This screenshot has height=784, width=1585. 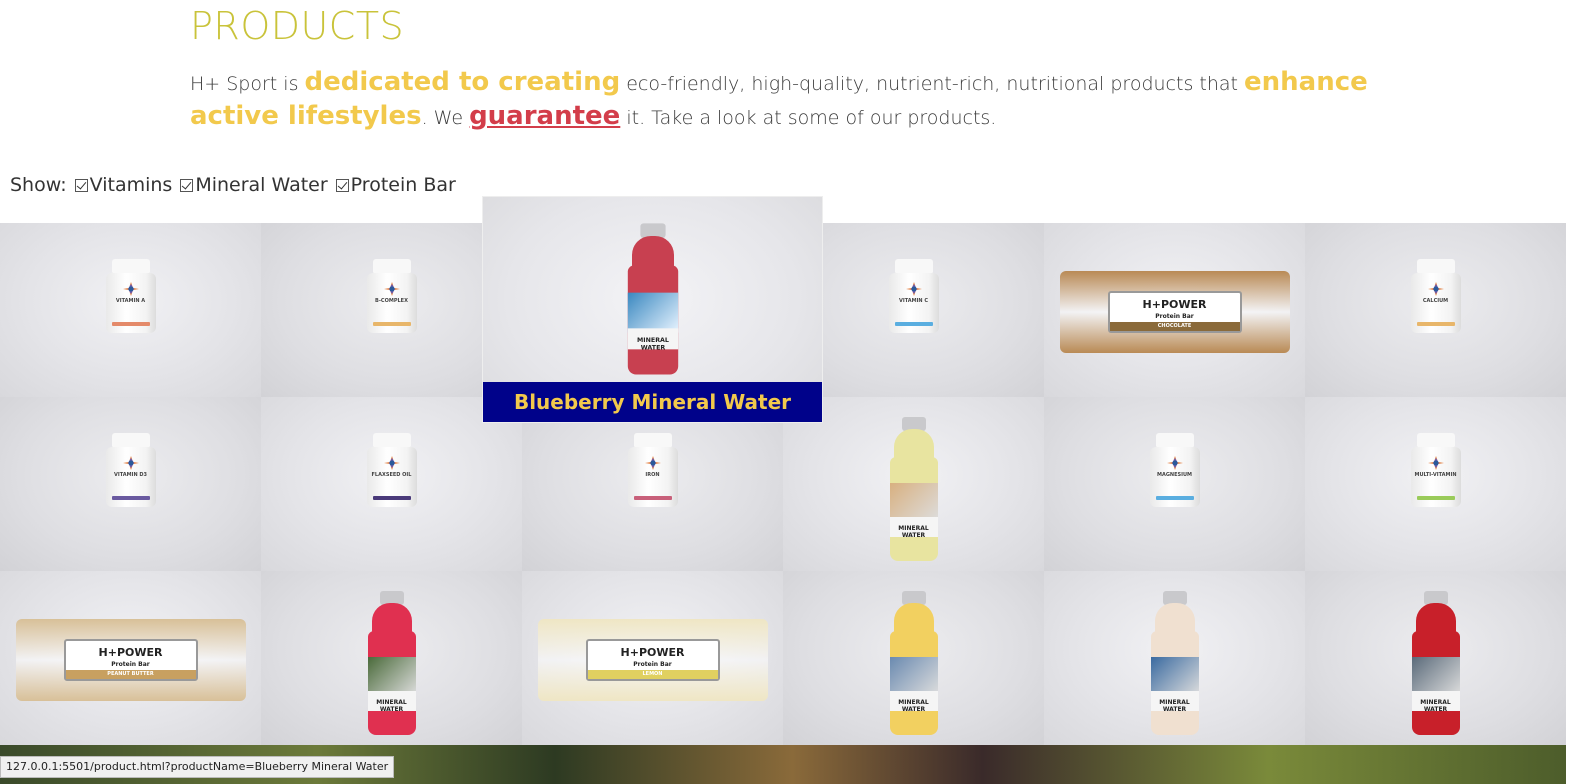 What do you see at coordinates (130, 674) in the screenshot?
I see `bar-flavor: PEANUT BUTTER` at bounding box center [130, 674].